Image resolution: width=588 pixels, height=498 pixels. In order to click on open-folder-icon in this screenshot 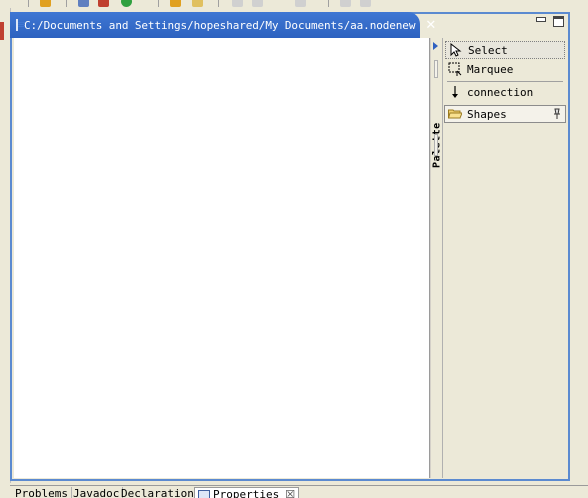, I will do `click(175, 3)`.